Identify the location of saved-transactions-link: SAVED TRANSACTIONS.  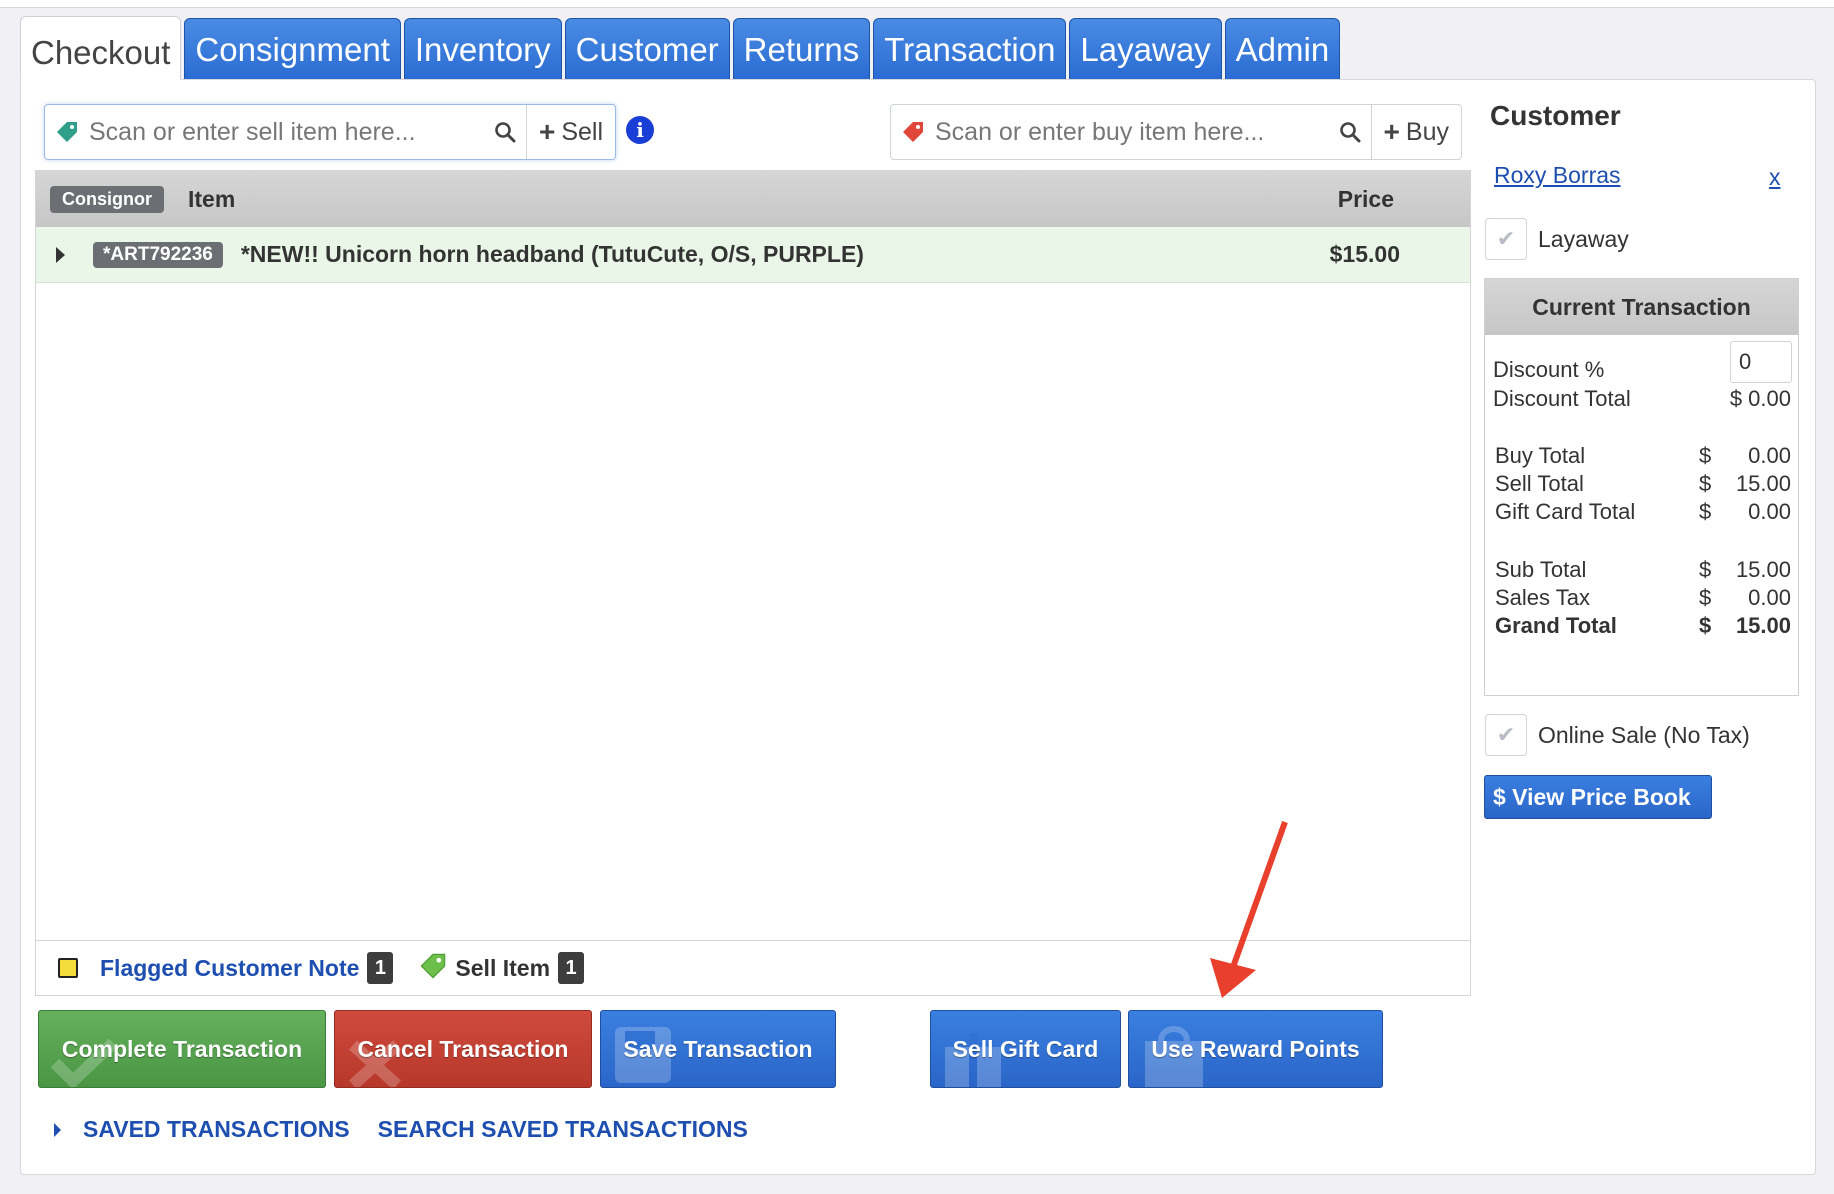
(216, 1129).